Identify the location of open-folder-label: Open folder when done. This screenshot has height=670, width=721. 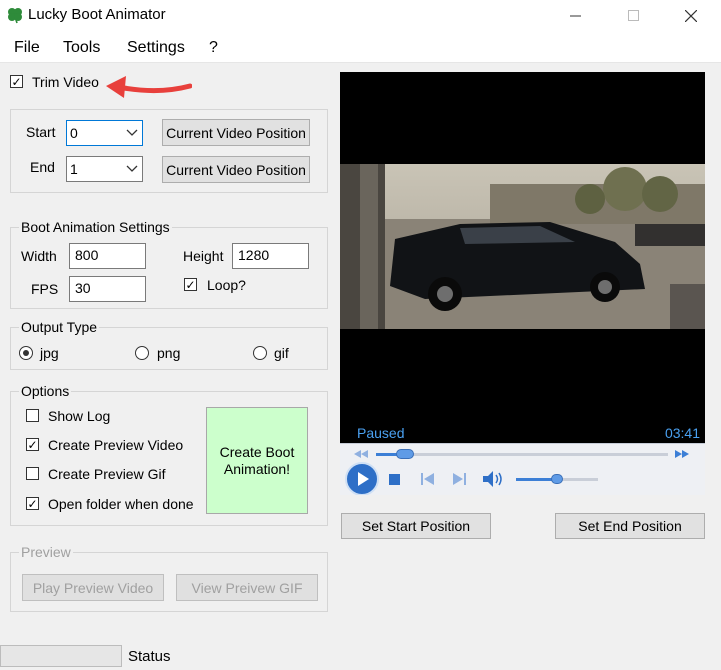
(121, 504).